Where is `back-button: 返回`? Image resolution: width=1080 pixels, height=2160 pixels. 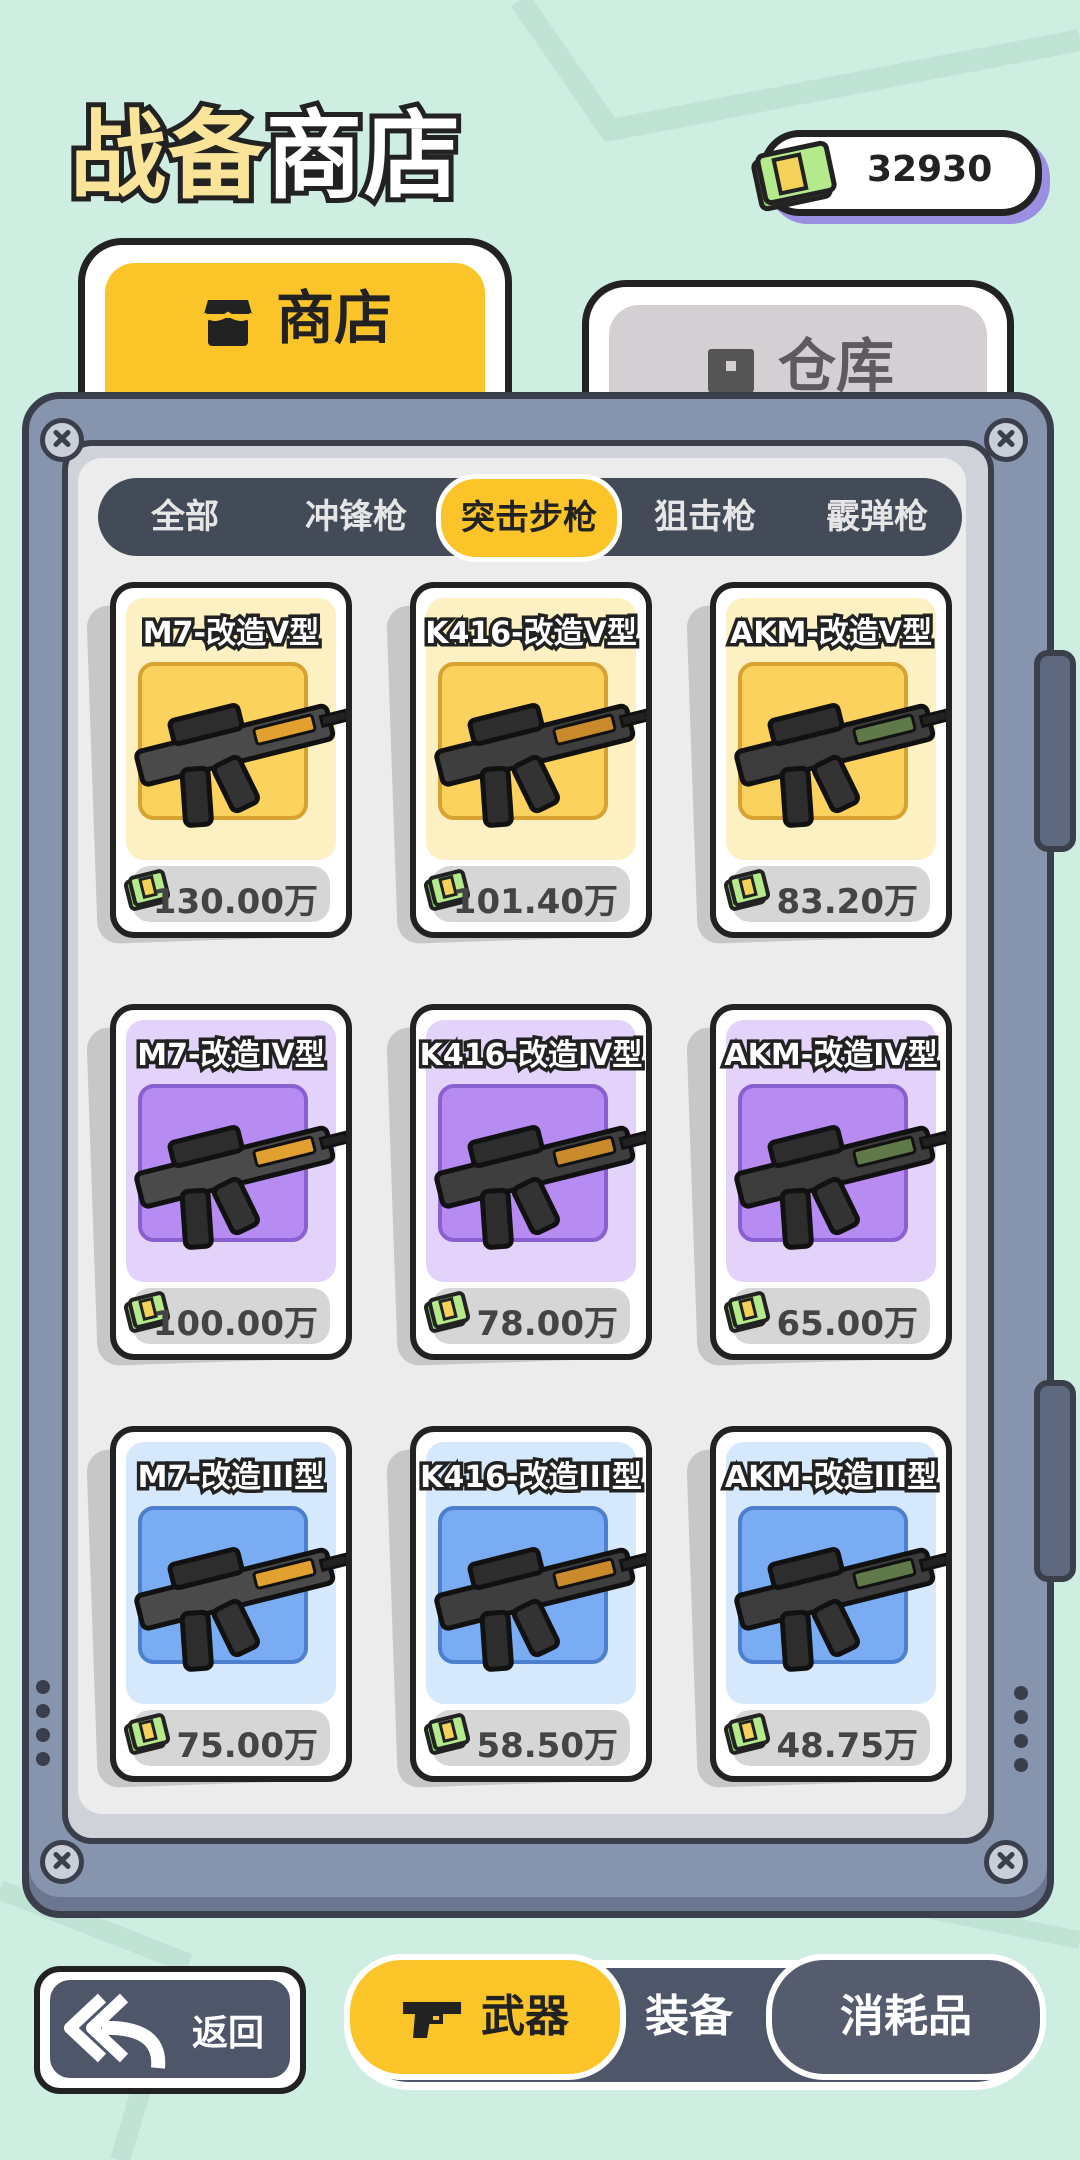
back-button: 返回 is located at coordinates (170, 2030).